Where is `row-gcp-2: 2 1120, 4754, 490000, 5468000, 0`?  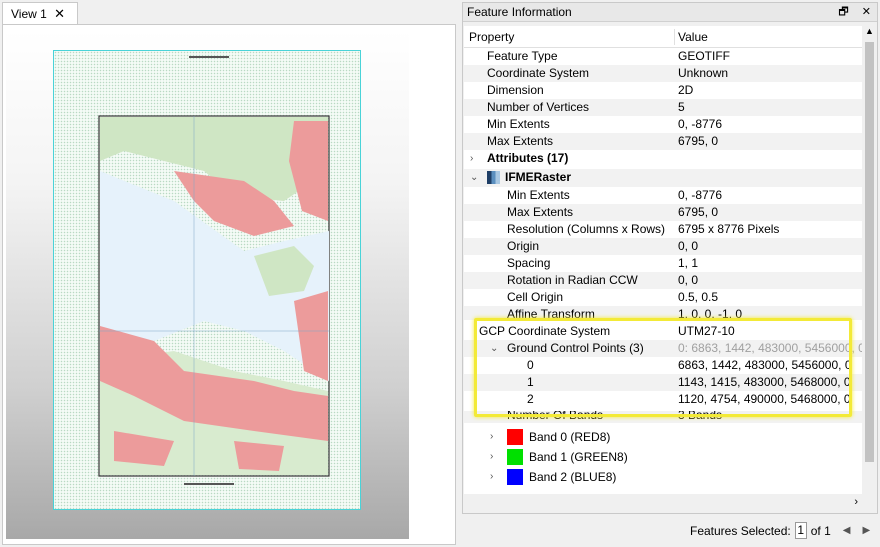
row-gcp-2: 2 1120, 4754, 490000, 5468000, 0 is located at coordinates (663, 399).